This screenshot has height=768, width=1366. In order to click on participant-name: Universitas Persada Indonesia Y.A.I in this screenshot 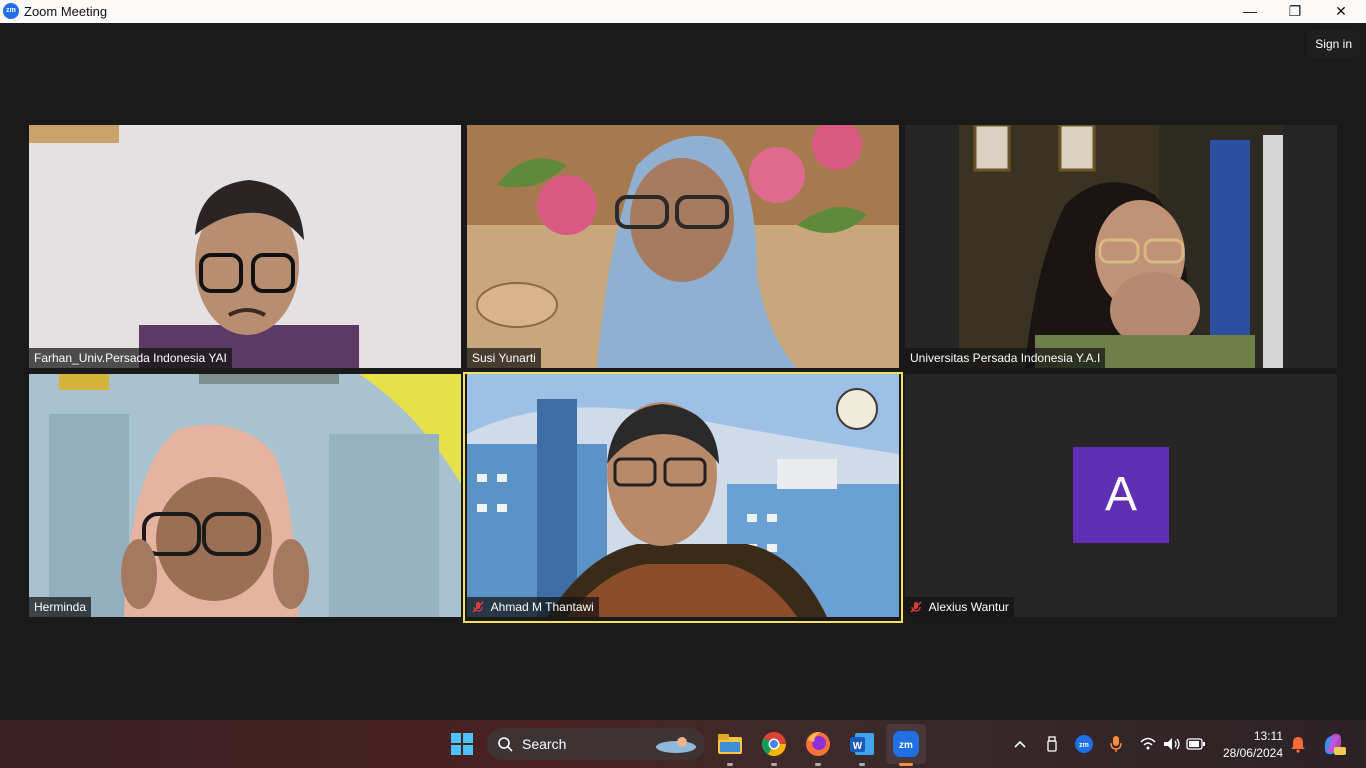, I will do `click(1005, 358)`.